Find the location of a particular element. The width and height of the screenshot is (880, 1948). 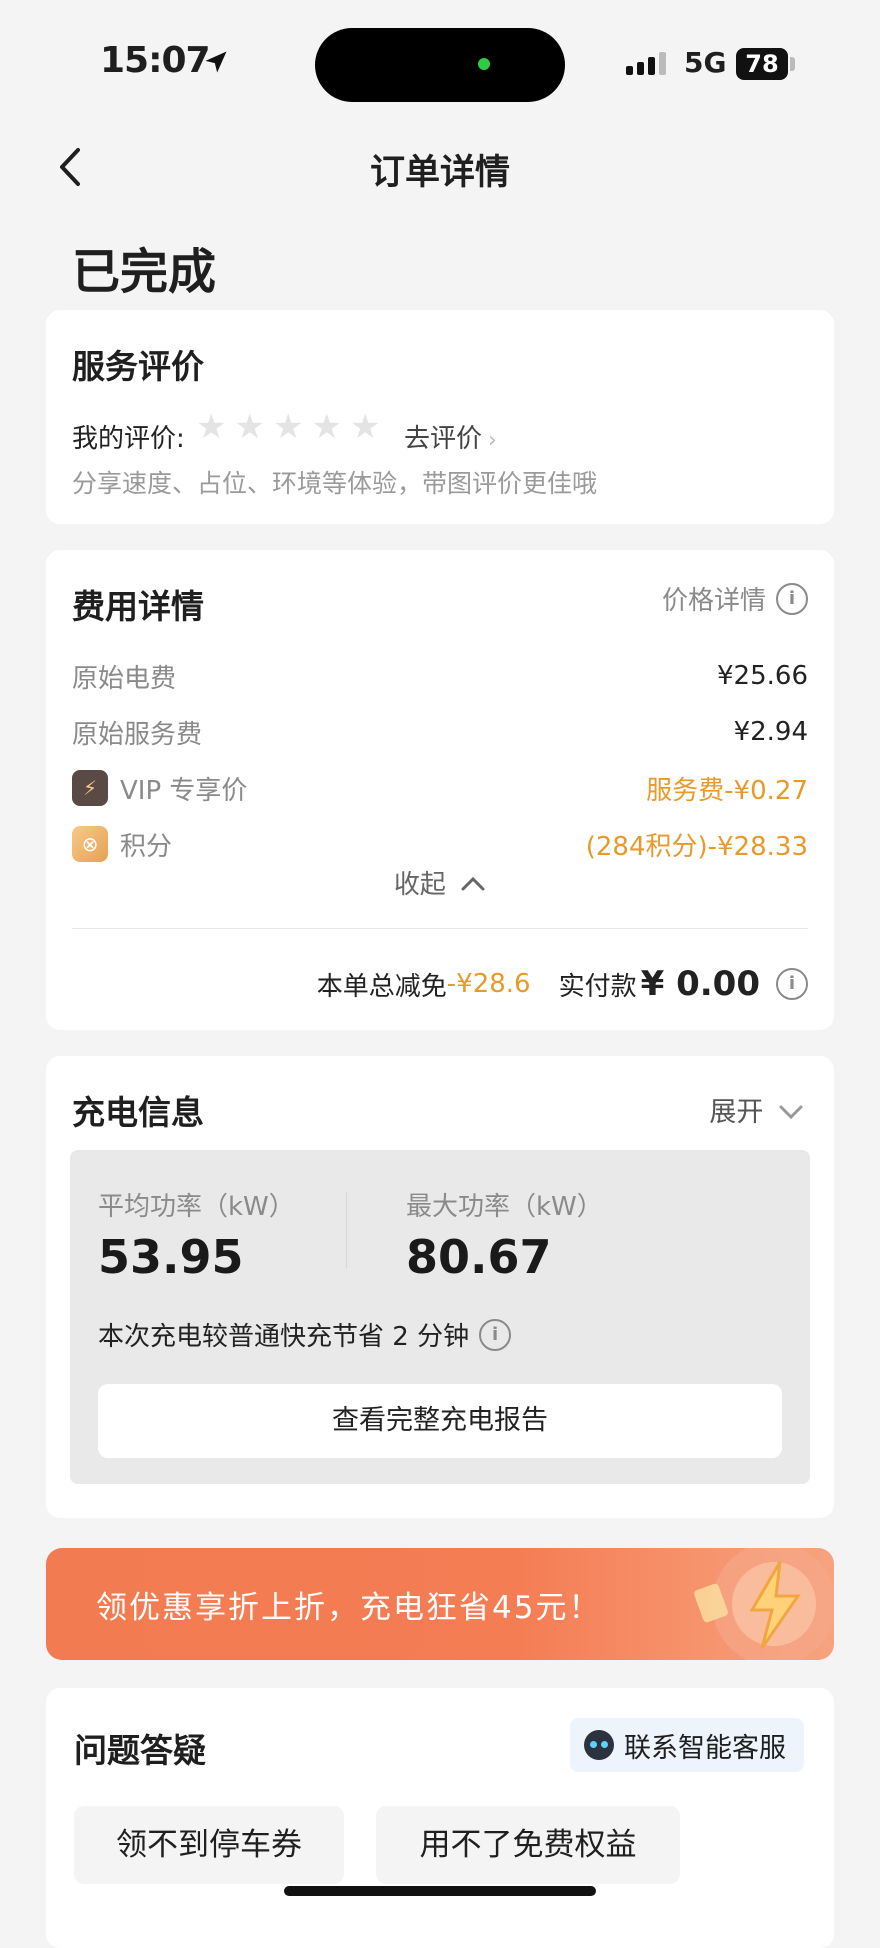

vip-icon: ⚡ is located at coordinates (90, 788).